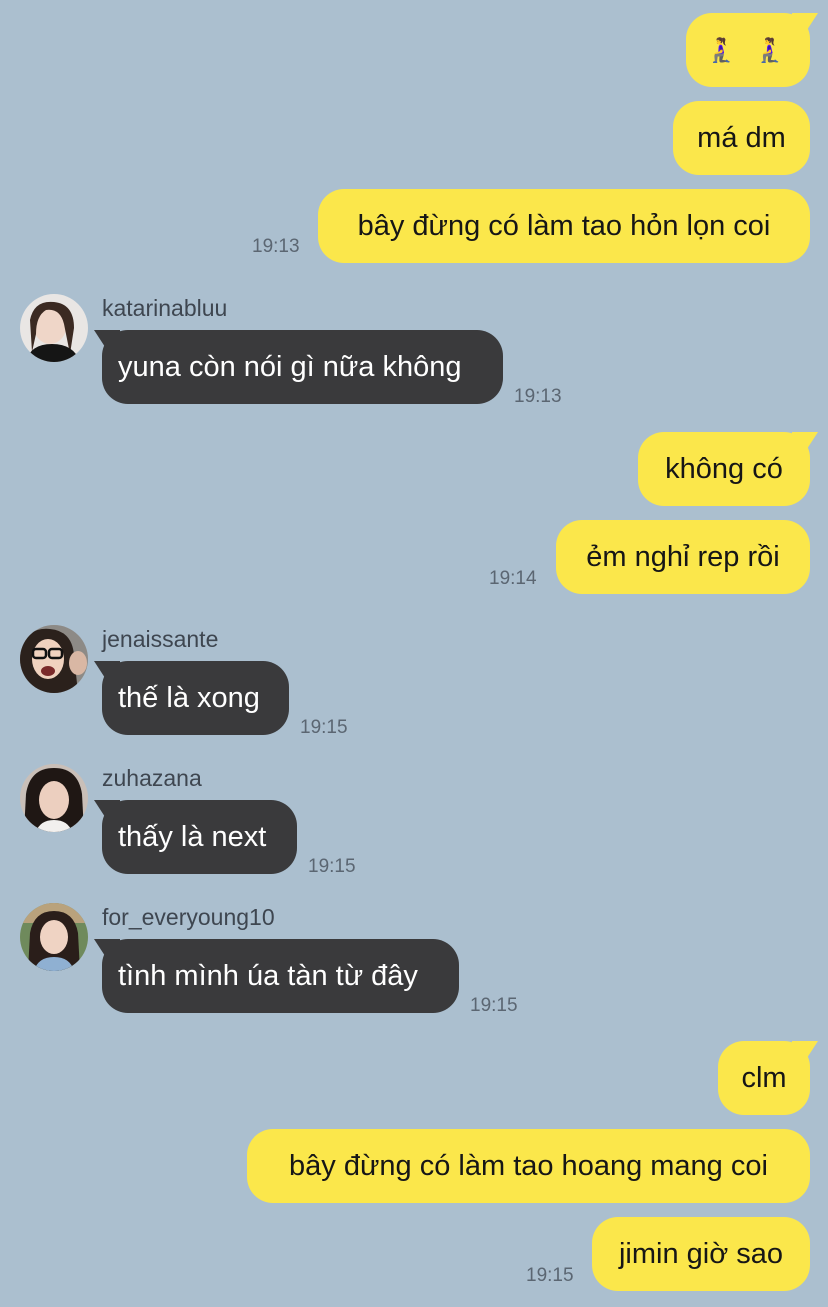 This screenshot has height=1307, width=828. Describe the element at coordinates (513, 578) in the screenshot. I see `message-timestamp: 19:14` at that location.